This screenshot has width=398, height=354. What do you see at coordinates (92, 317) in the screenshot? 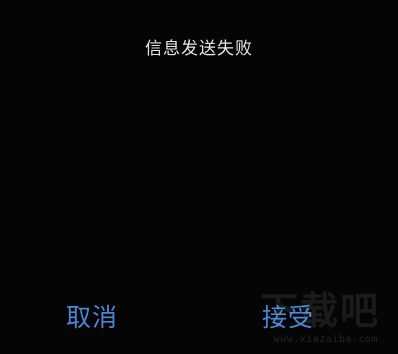
I see `cancel-button: 取消` at bounding box center [92, 317].